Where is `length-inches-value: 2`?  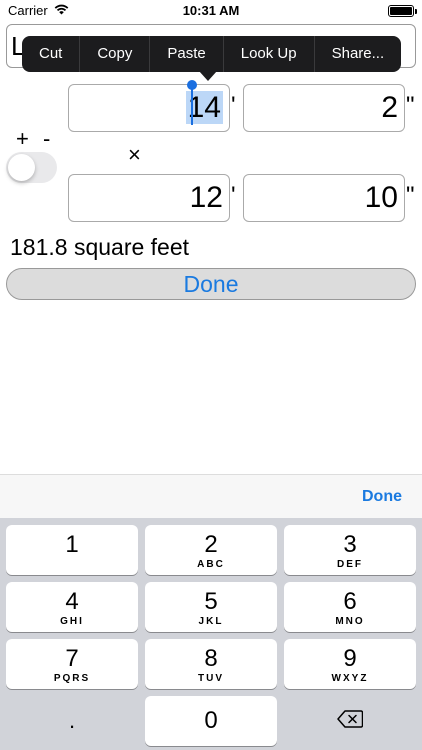 length-inches-value: 2 is located at coordinates (389, 107).